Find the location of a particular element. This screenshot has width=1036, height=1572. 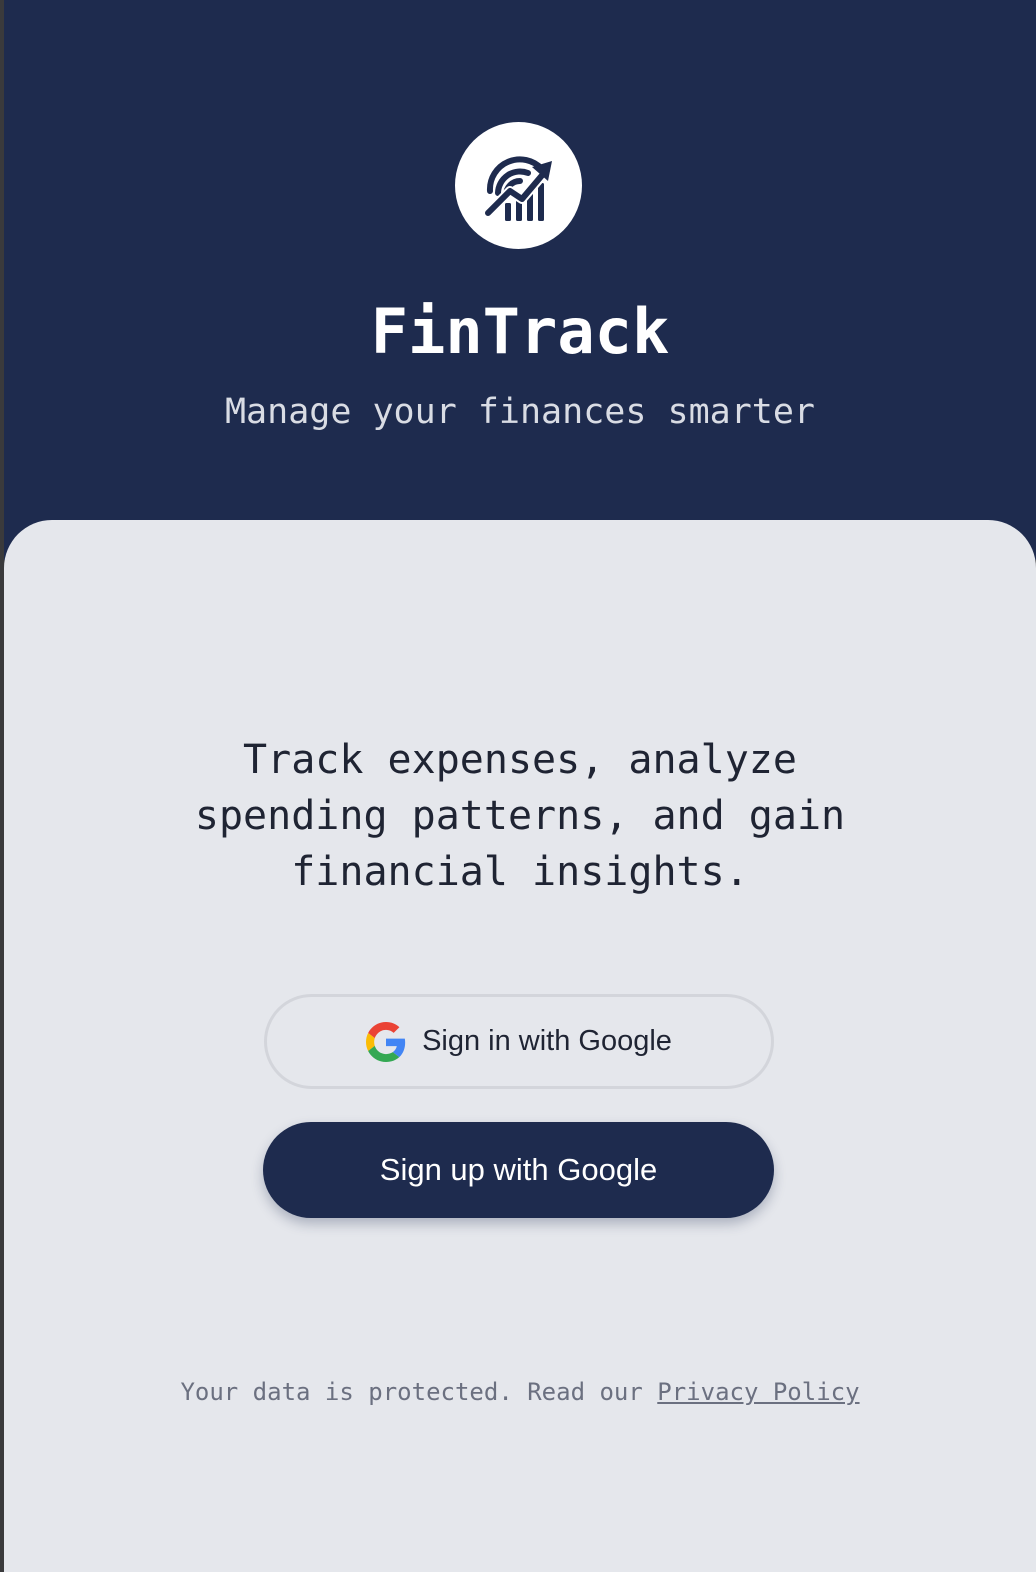

sign-up-with-google-button: Sign up with Google is located at coordinates (518, 1170).